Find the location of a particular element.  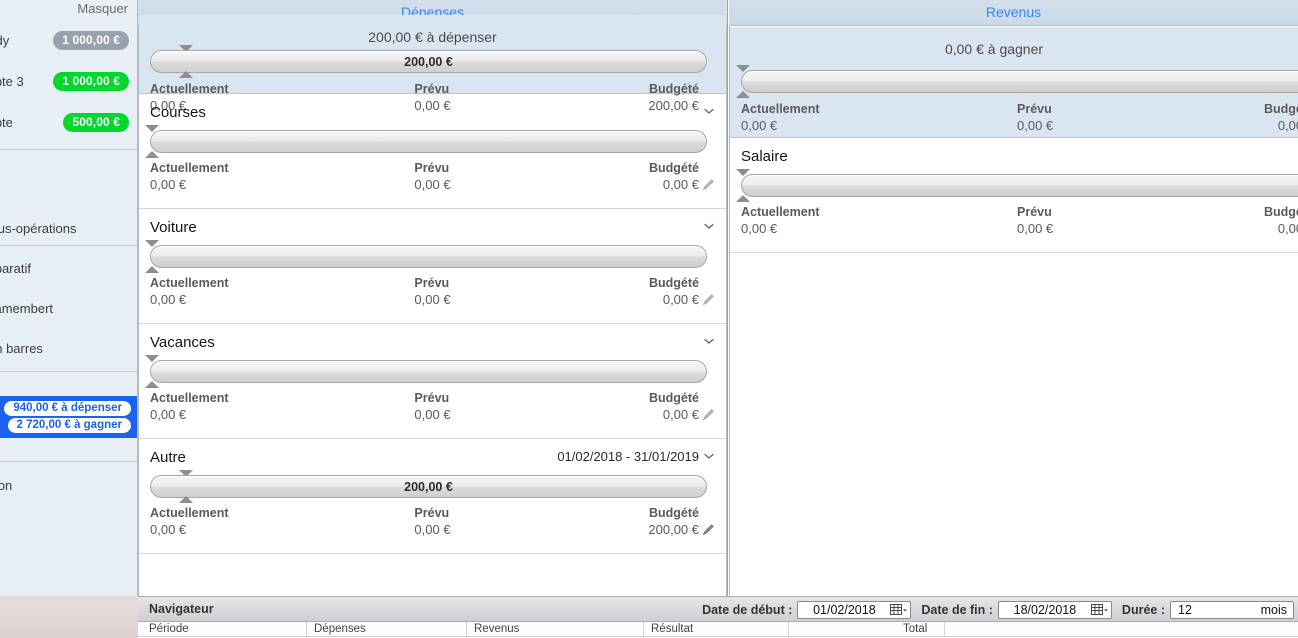

revenue-summary-slider is located at coordinates (1017, 81).